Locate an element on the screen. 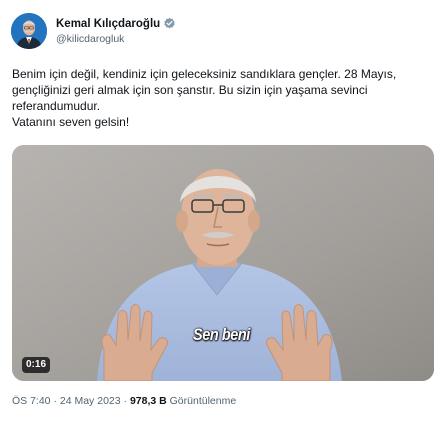 The width and height of the screenshot is (442, 422). author-name-row: Kemal Kılıçdaroğlu is located at coordinates (116, 23).